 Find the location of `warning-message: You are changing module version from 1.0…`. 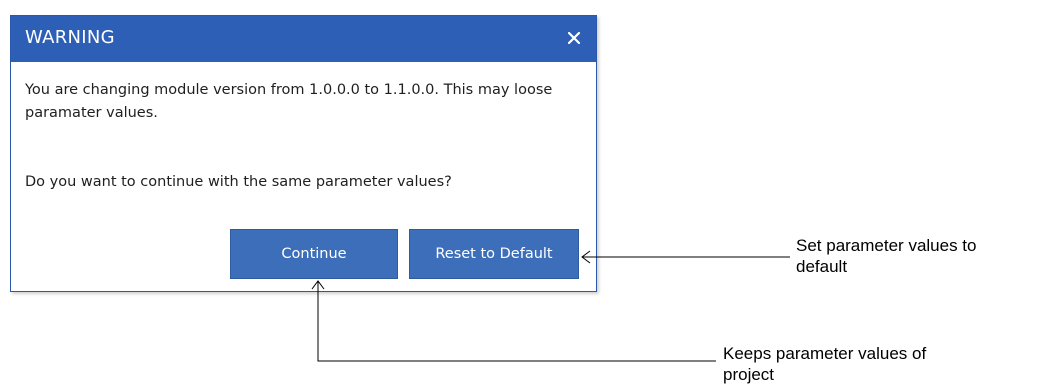

warning-message: You are changing module version from 1.0… is located at coordinates (289, 101).